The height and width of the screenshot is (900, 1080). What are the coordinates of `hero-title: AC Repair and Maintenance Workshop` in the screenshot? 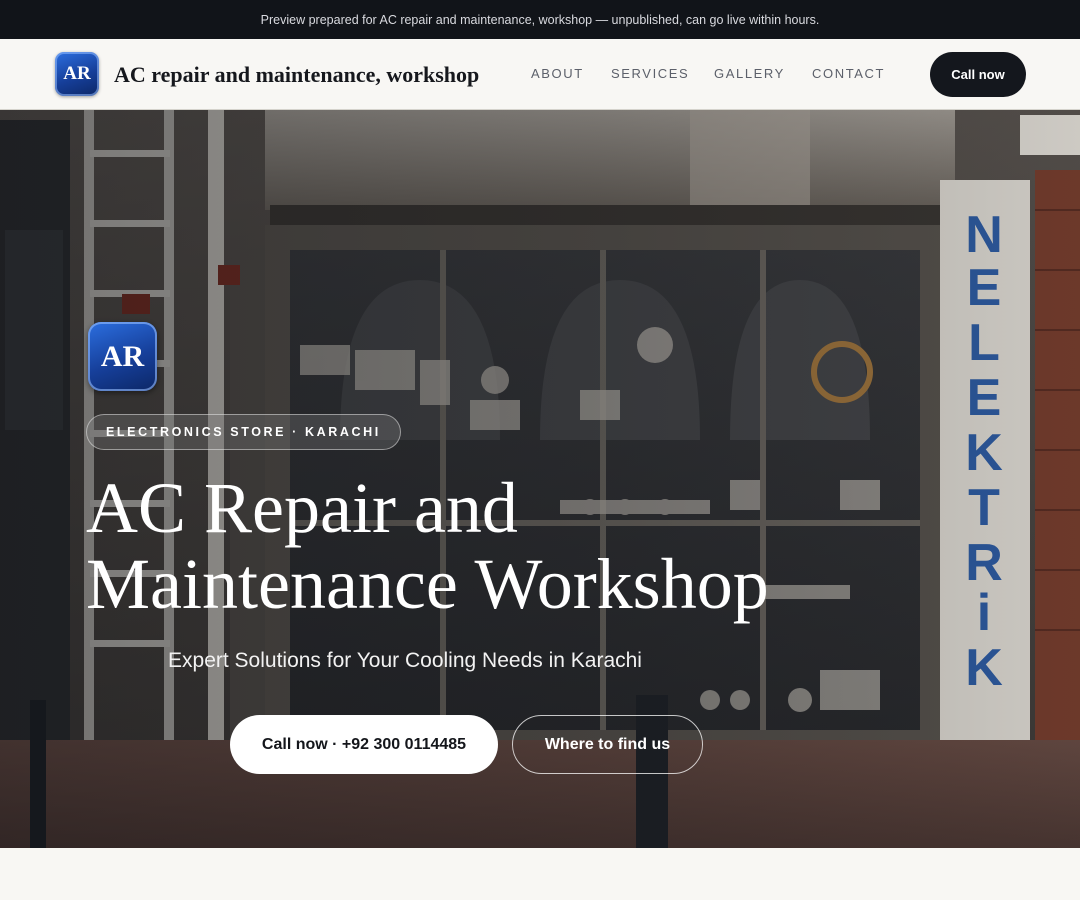 It's located at (466, 546).